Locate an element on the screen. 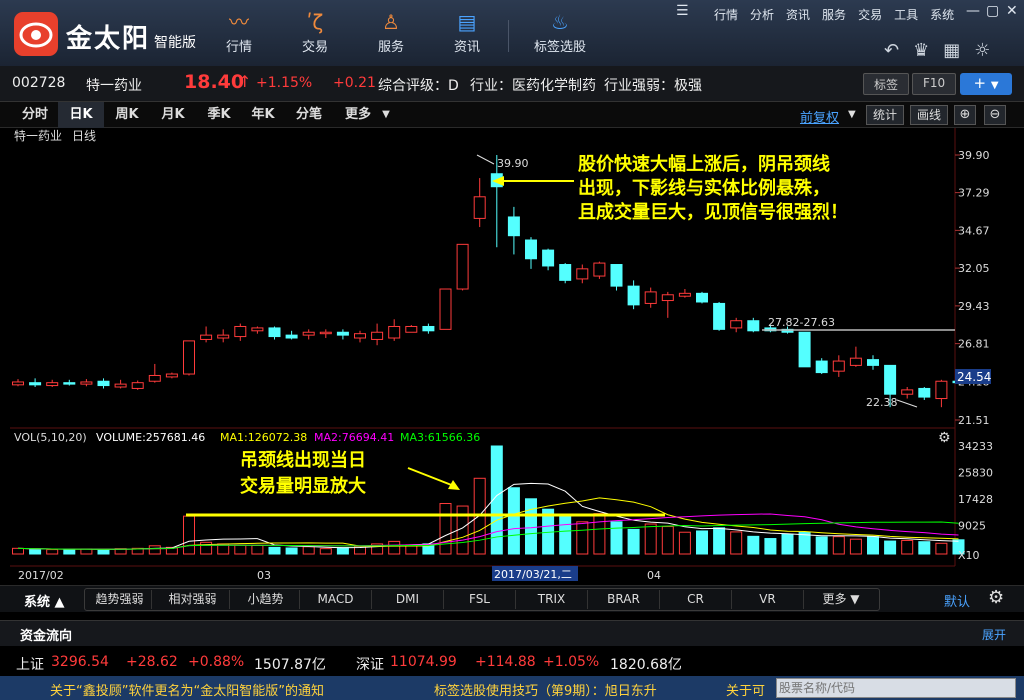  menu-analysis: 分析 is located at coordinates (762, 14).